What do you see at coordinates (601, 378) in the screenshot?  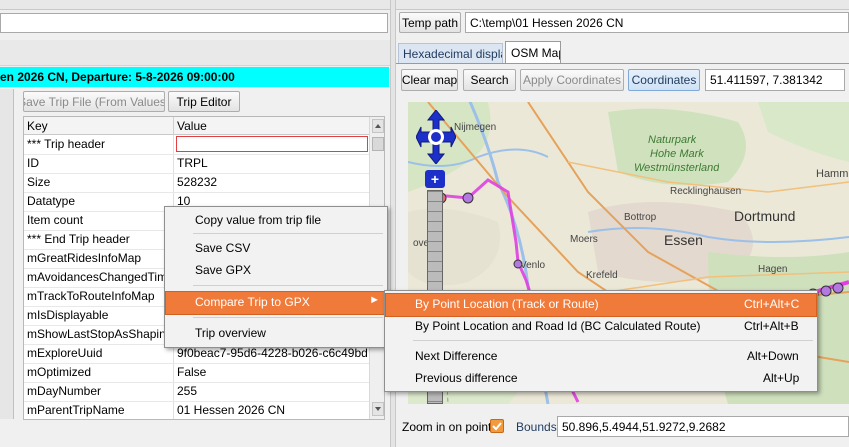 I see `submenu-item-previous-difference: Previous difference Alt+Up` at bounding box center [601, 378].